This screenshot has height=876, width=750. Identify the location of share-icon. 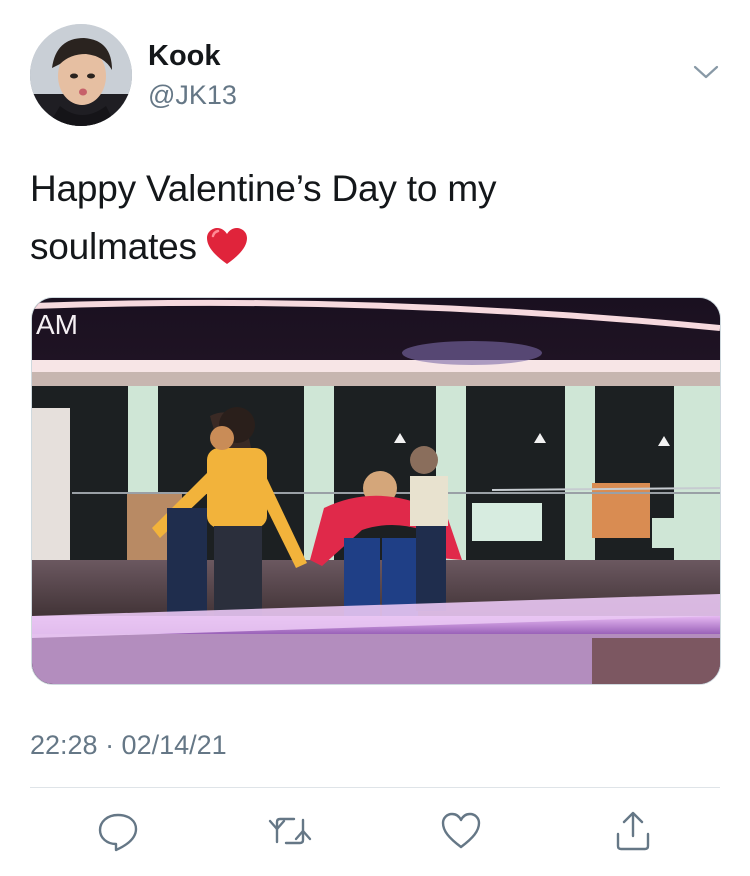
(633, 831).